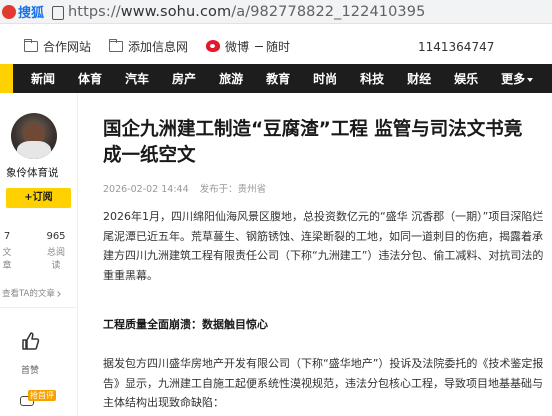 This screenshot has width=552, height=416. Describe the element at coordinates (466, 78) in the screenshot. I see `nav-item-entertainment: 娱乐` at that location.